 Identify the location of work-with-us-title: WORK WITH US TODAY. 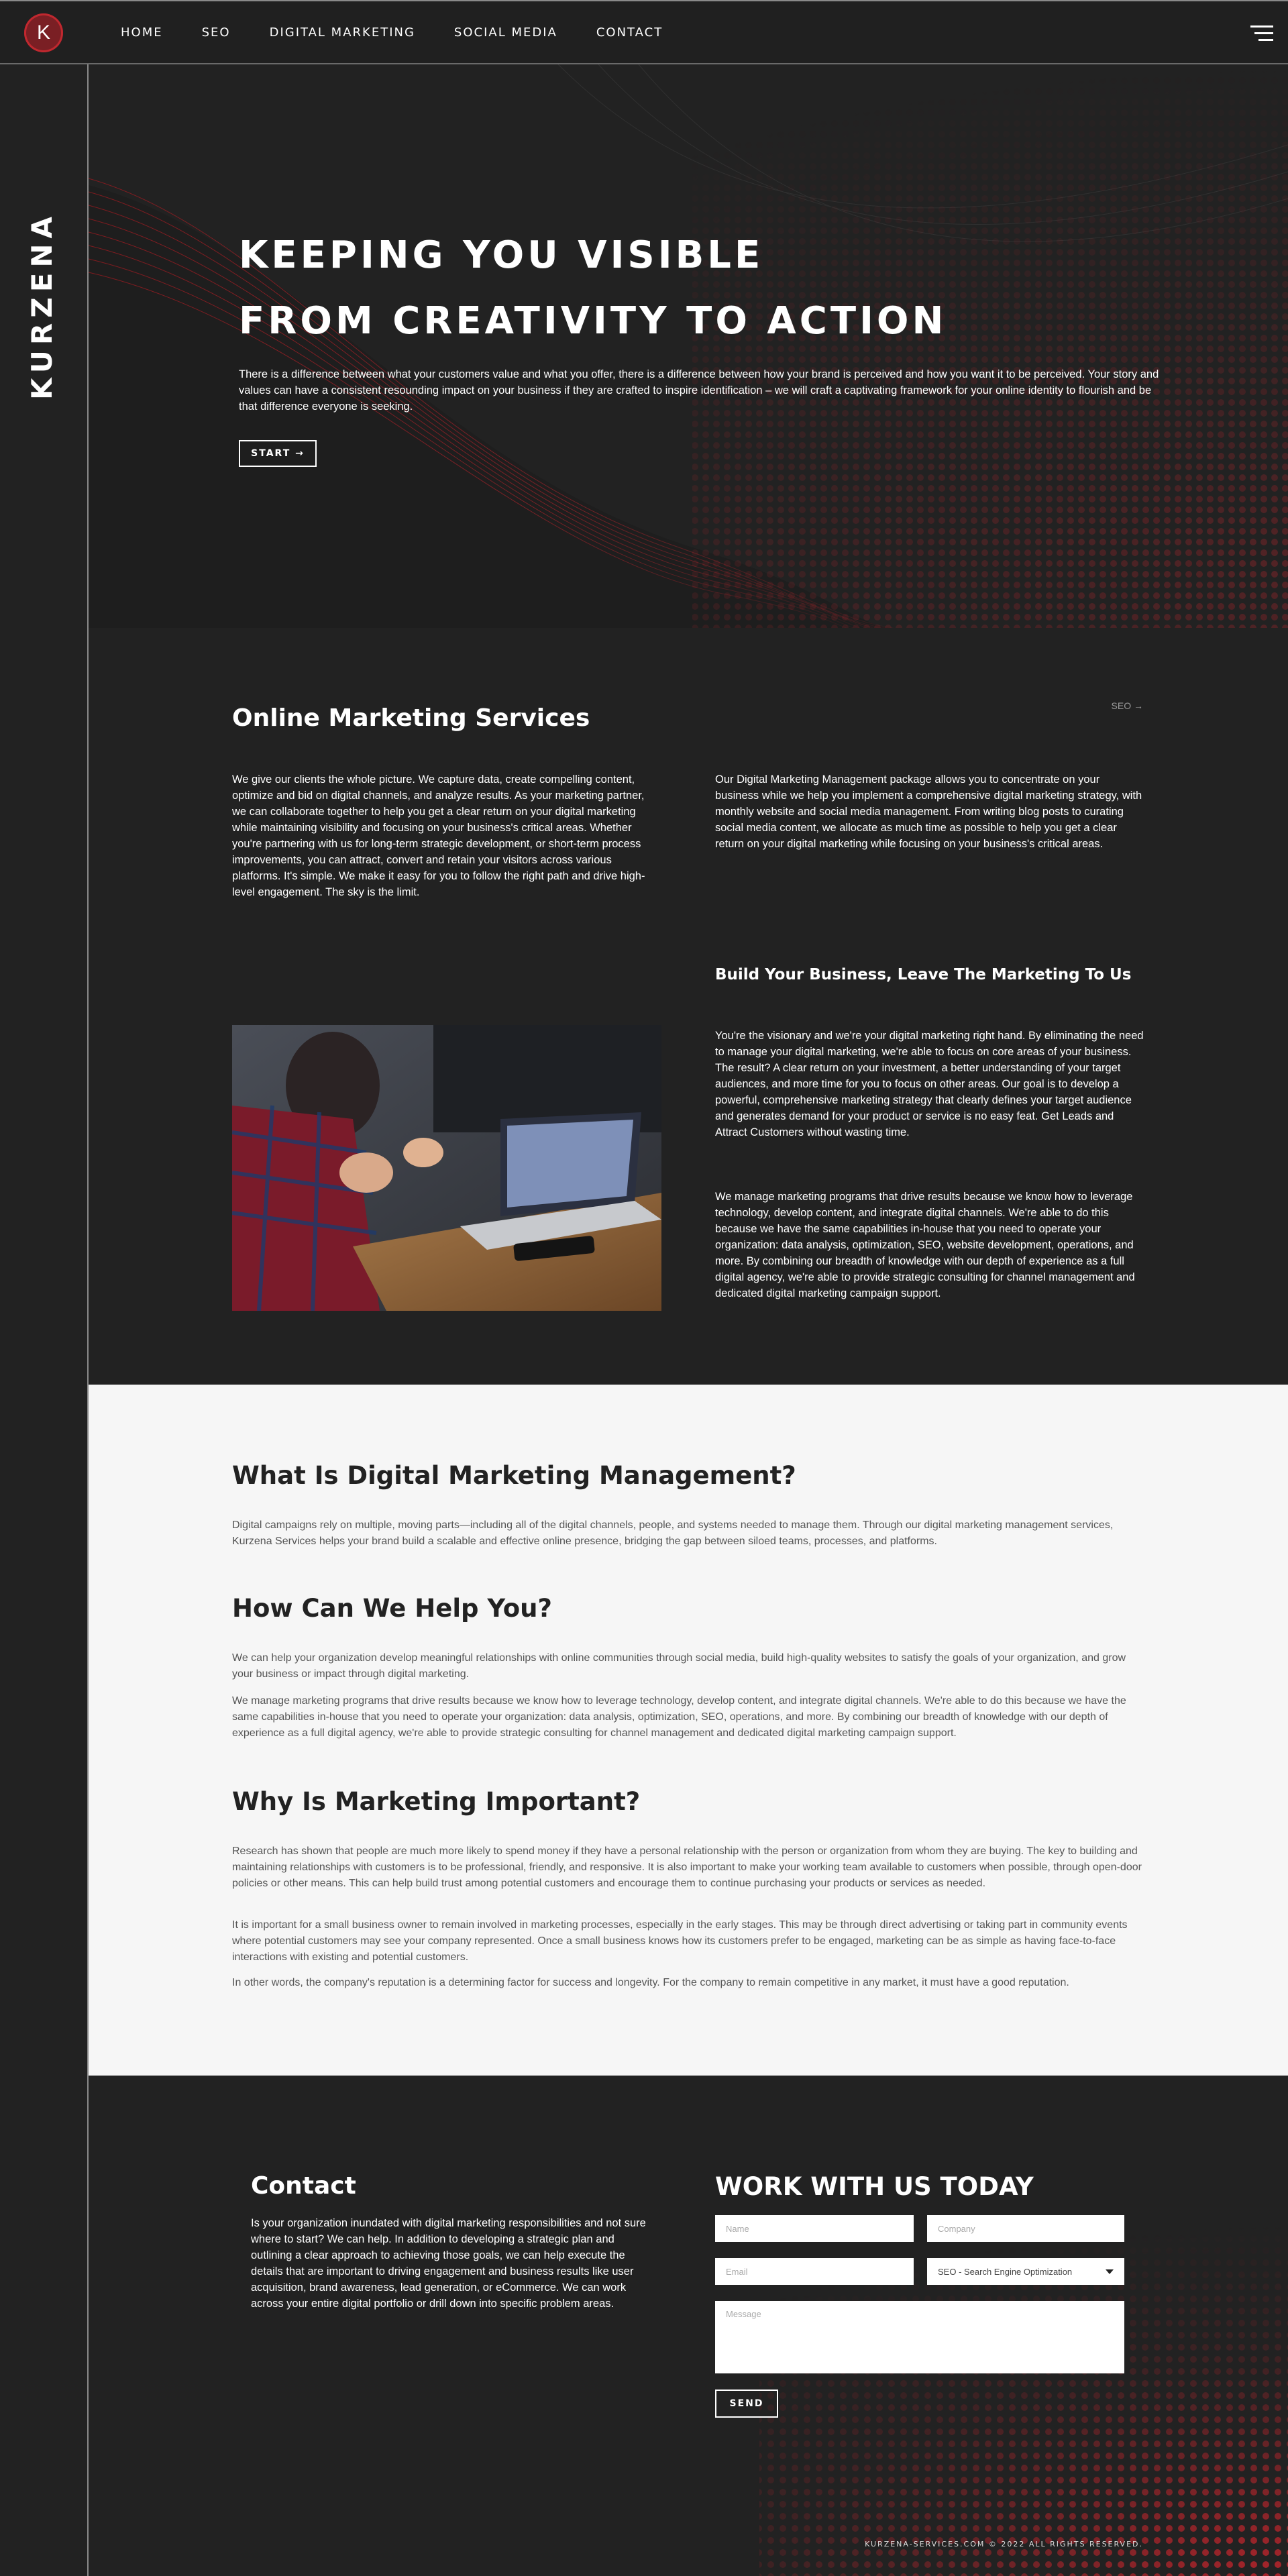
(874, 2186).